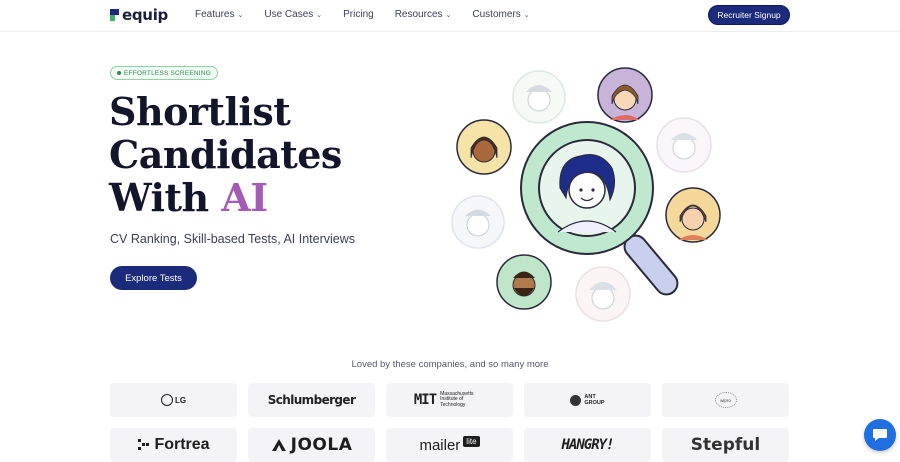 The width and height of the screenshot is (900, 462). What do you see at coordinates (144, 444) in the screenshot?
I see `fortrea-mark-icon` at bounding box center [144, 444].